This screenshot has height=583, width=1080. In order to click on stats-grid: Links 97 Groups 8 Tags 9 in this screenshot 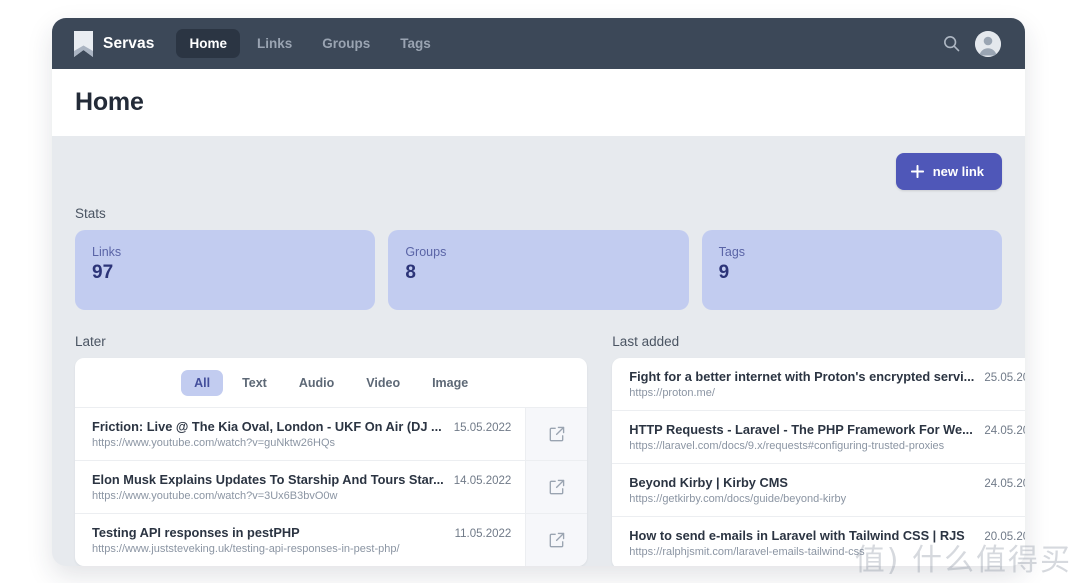, I will do `click(538, 270)`.